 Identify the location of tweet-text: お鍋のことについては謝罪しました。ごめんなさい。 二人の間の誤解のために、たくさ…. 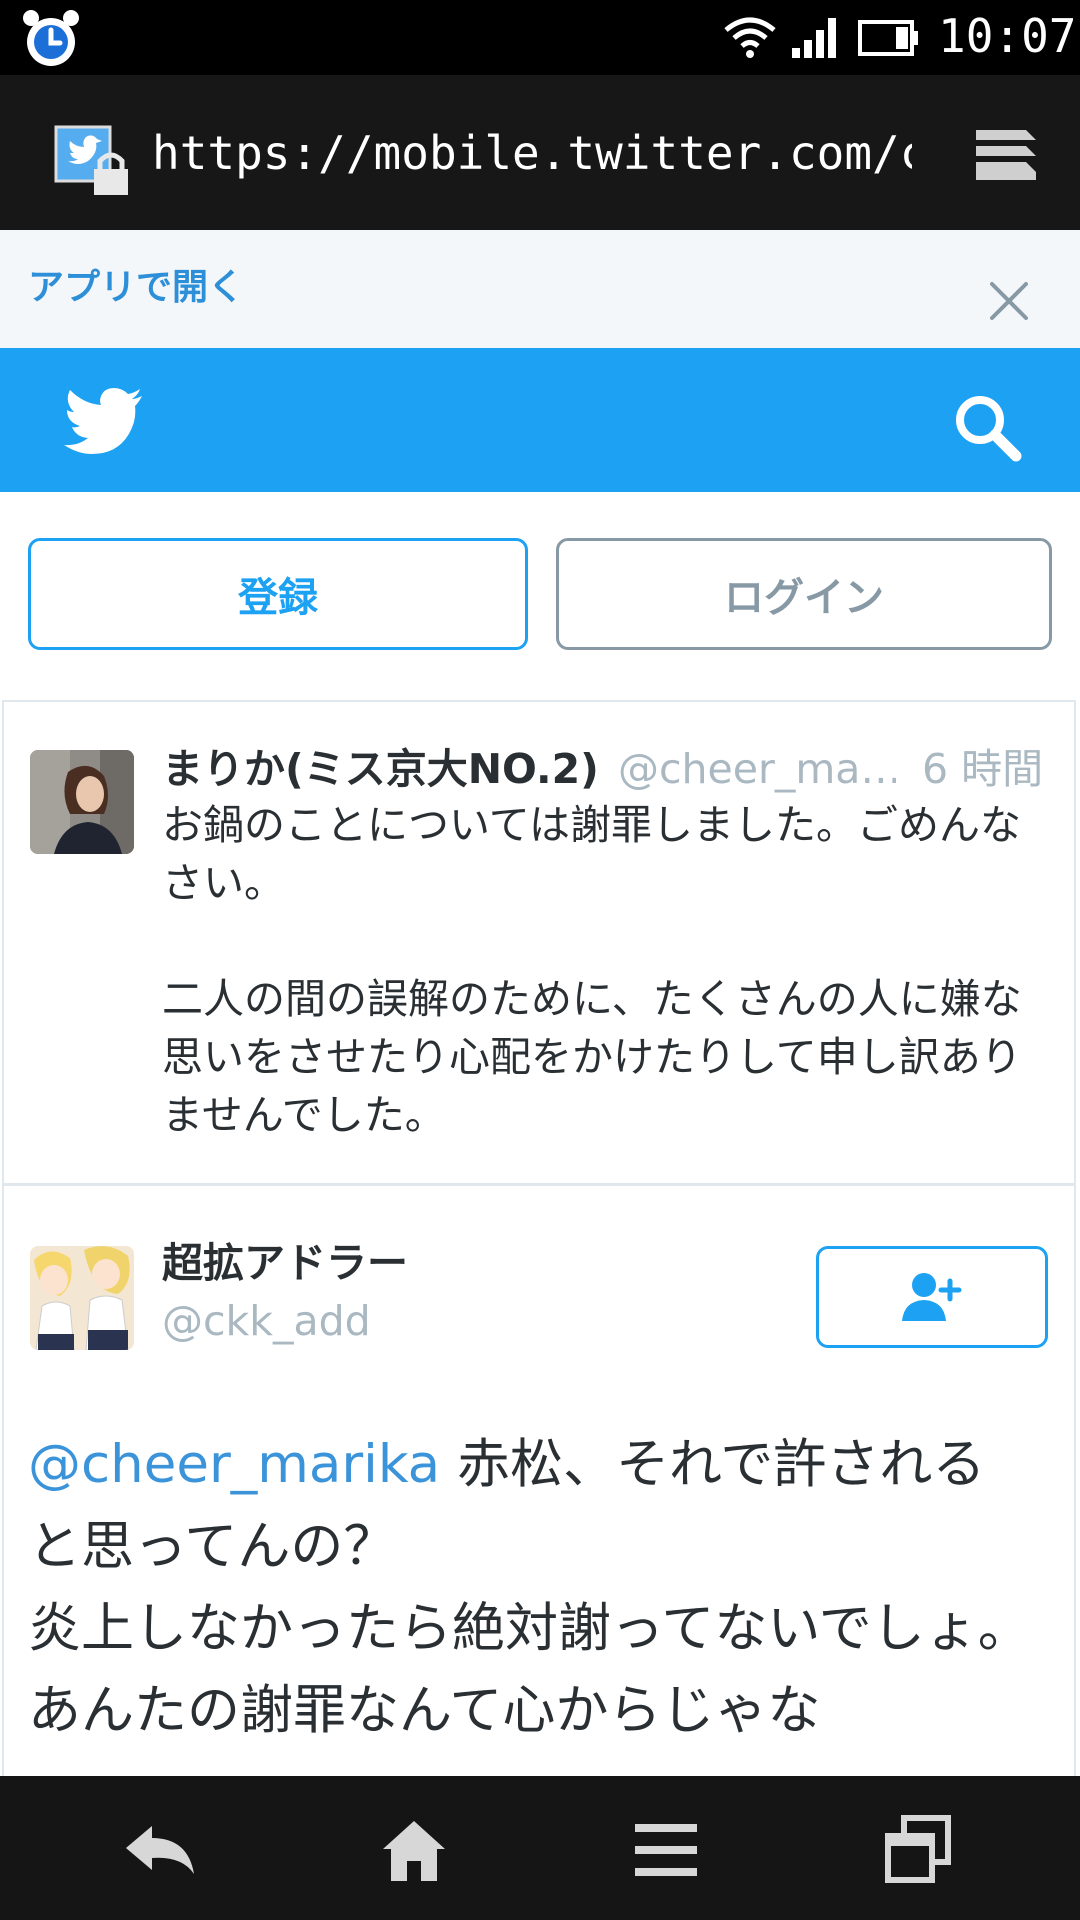
(592, 970).